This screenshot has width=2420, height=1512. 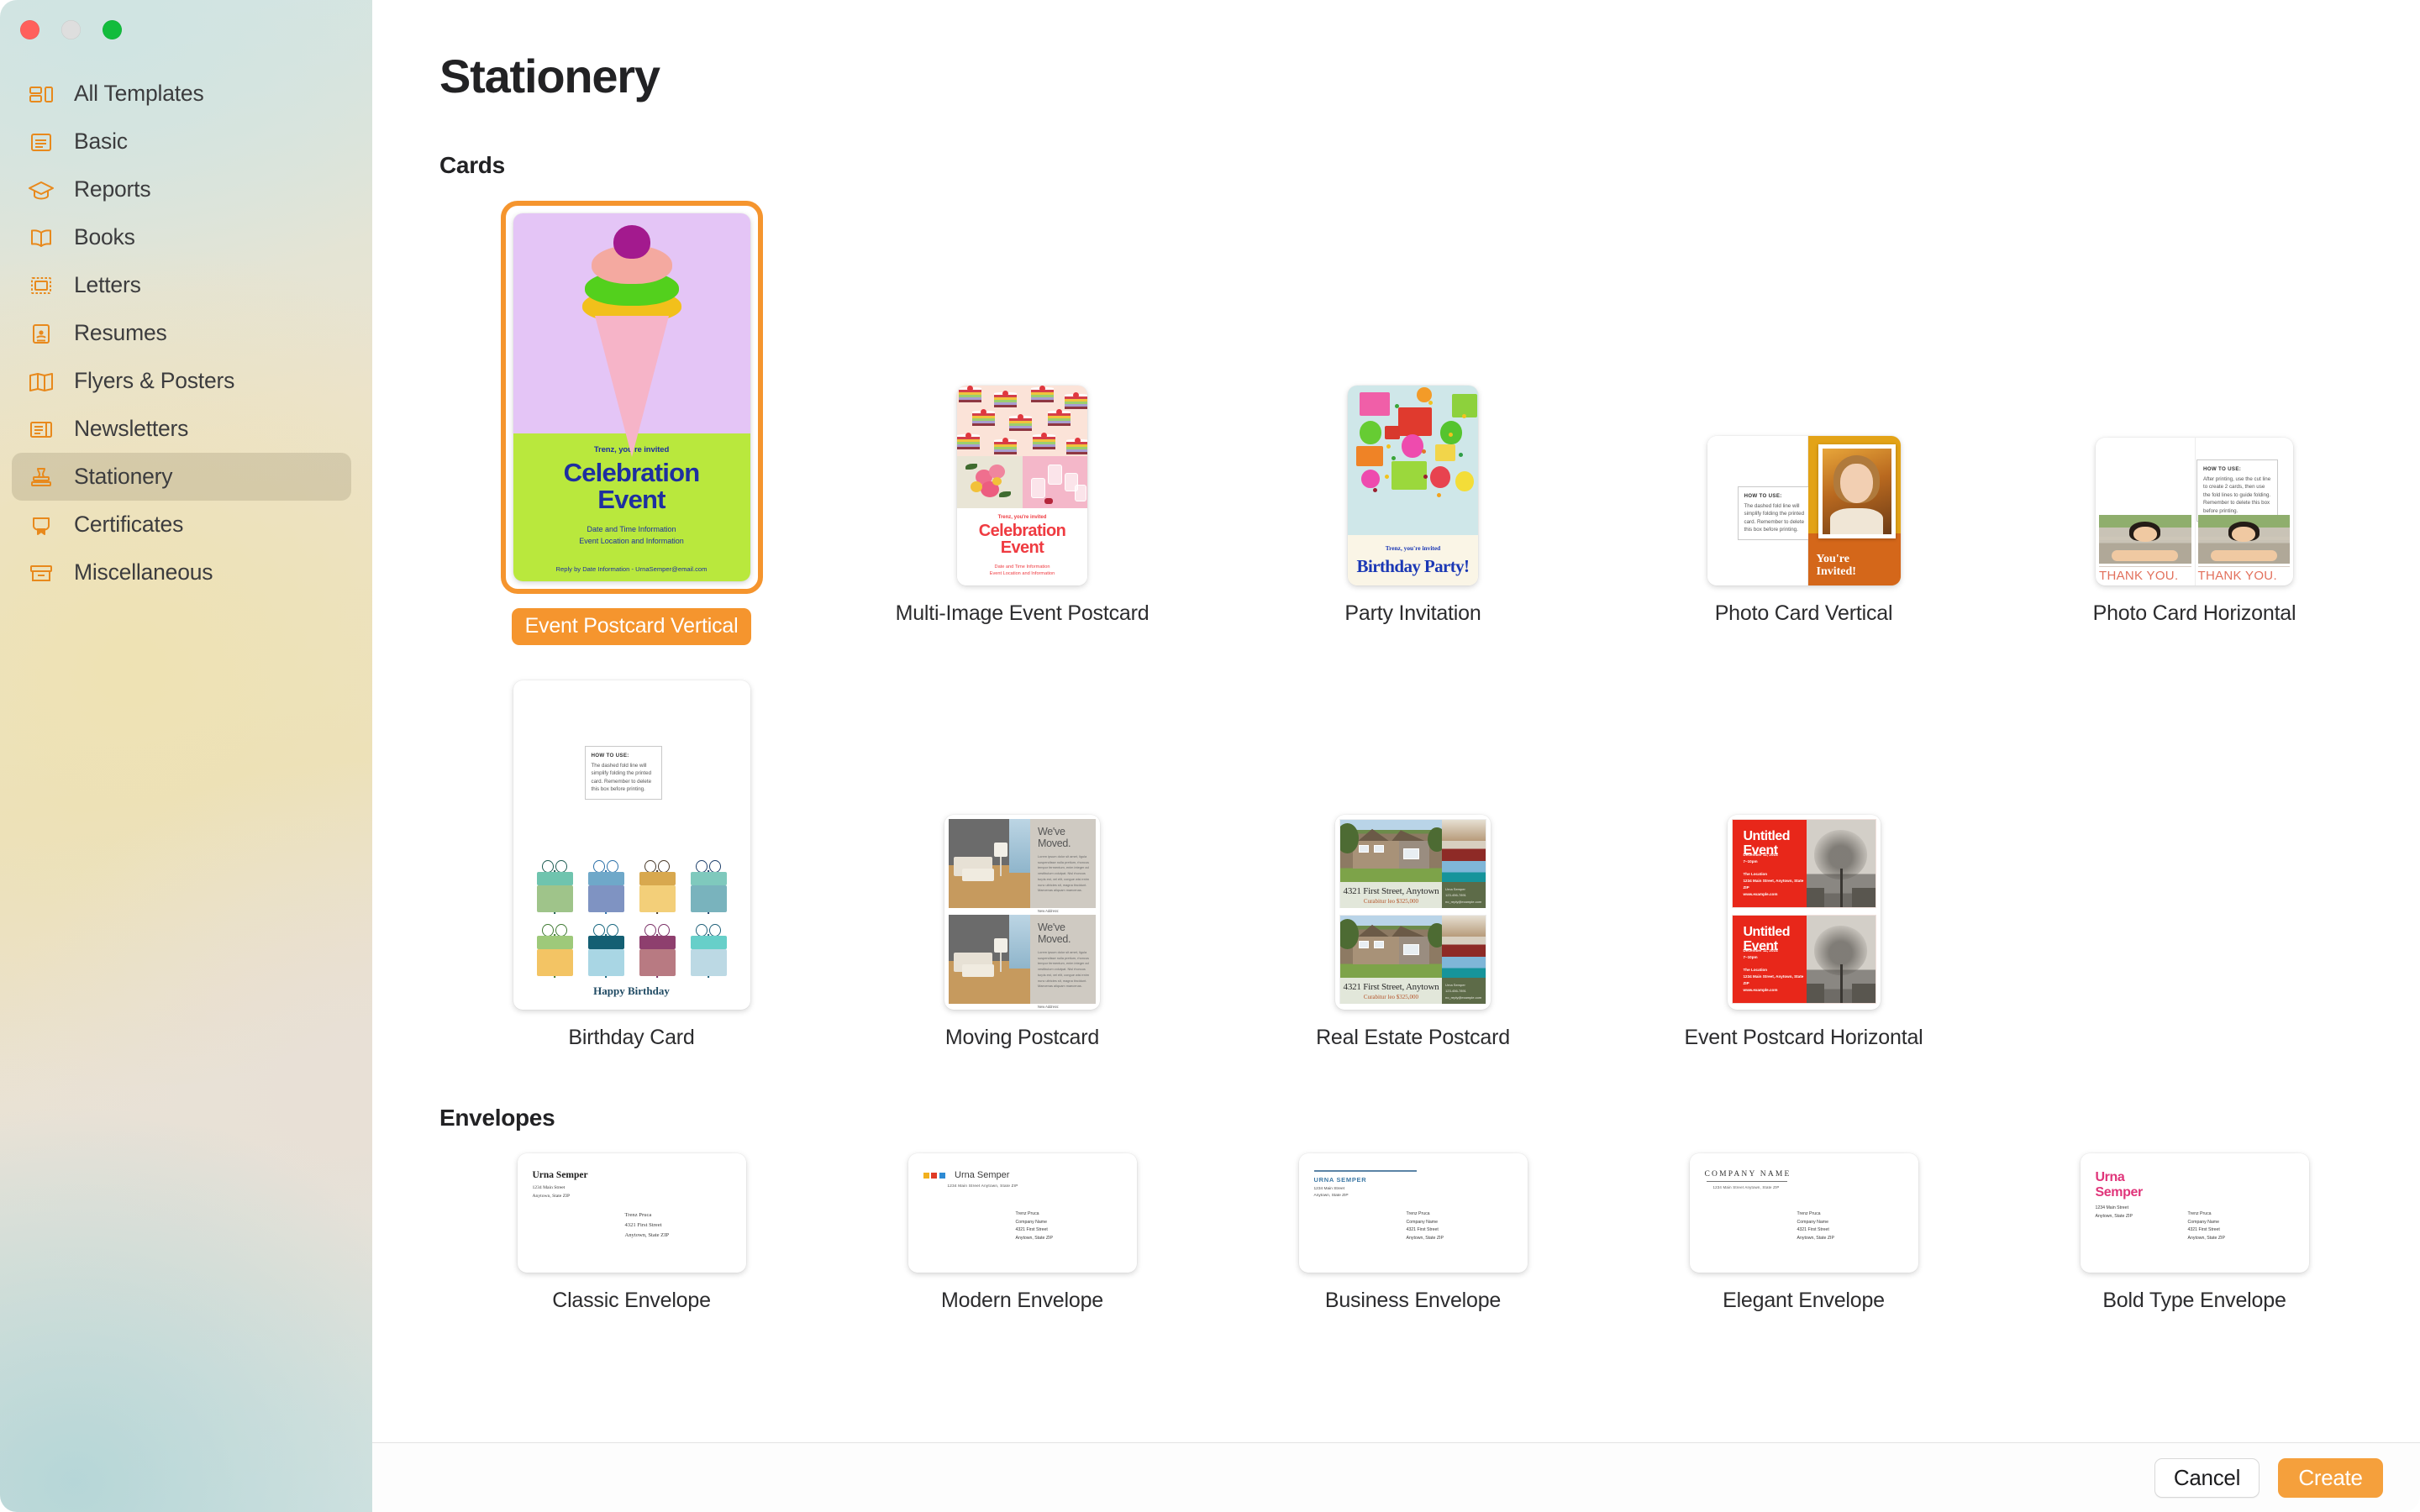 What do you see at coordinates (631, 990) in the screenshot?
I see `greeting: Happy Birthday` at bounding box center [631, 990].